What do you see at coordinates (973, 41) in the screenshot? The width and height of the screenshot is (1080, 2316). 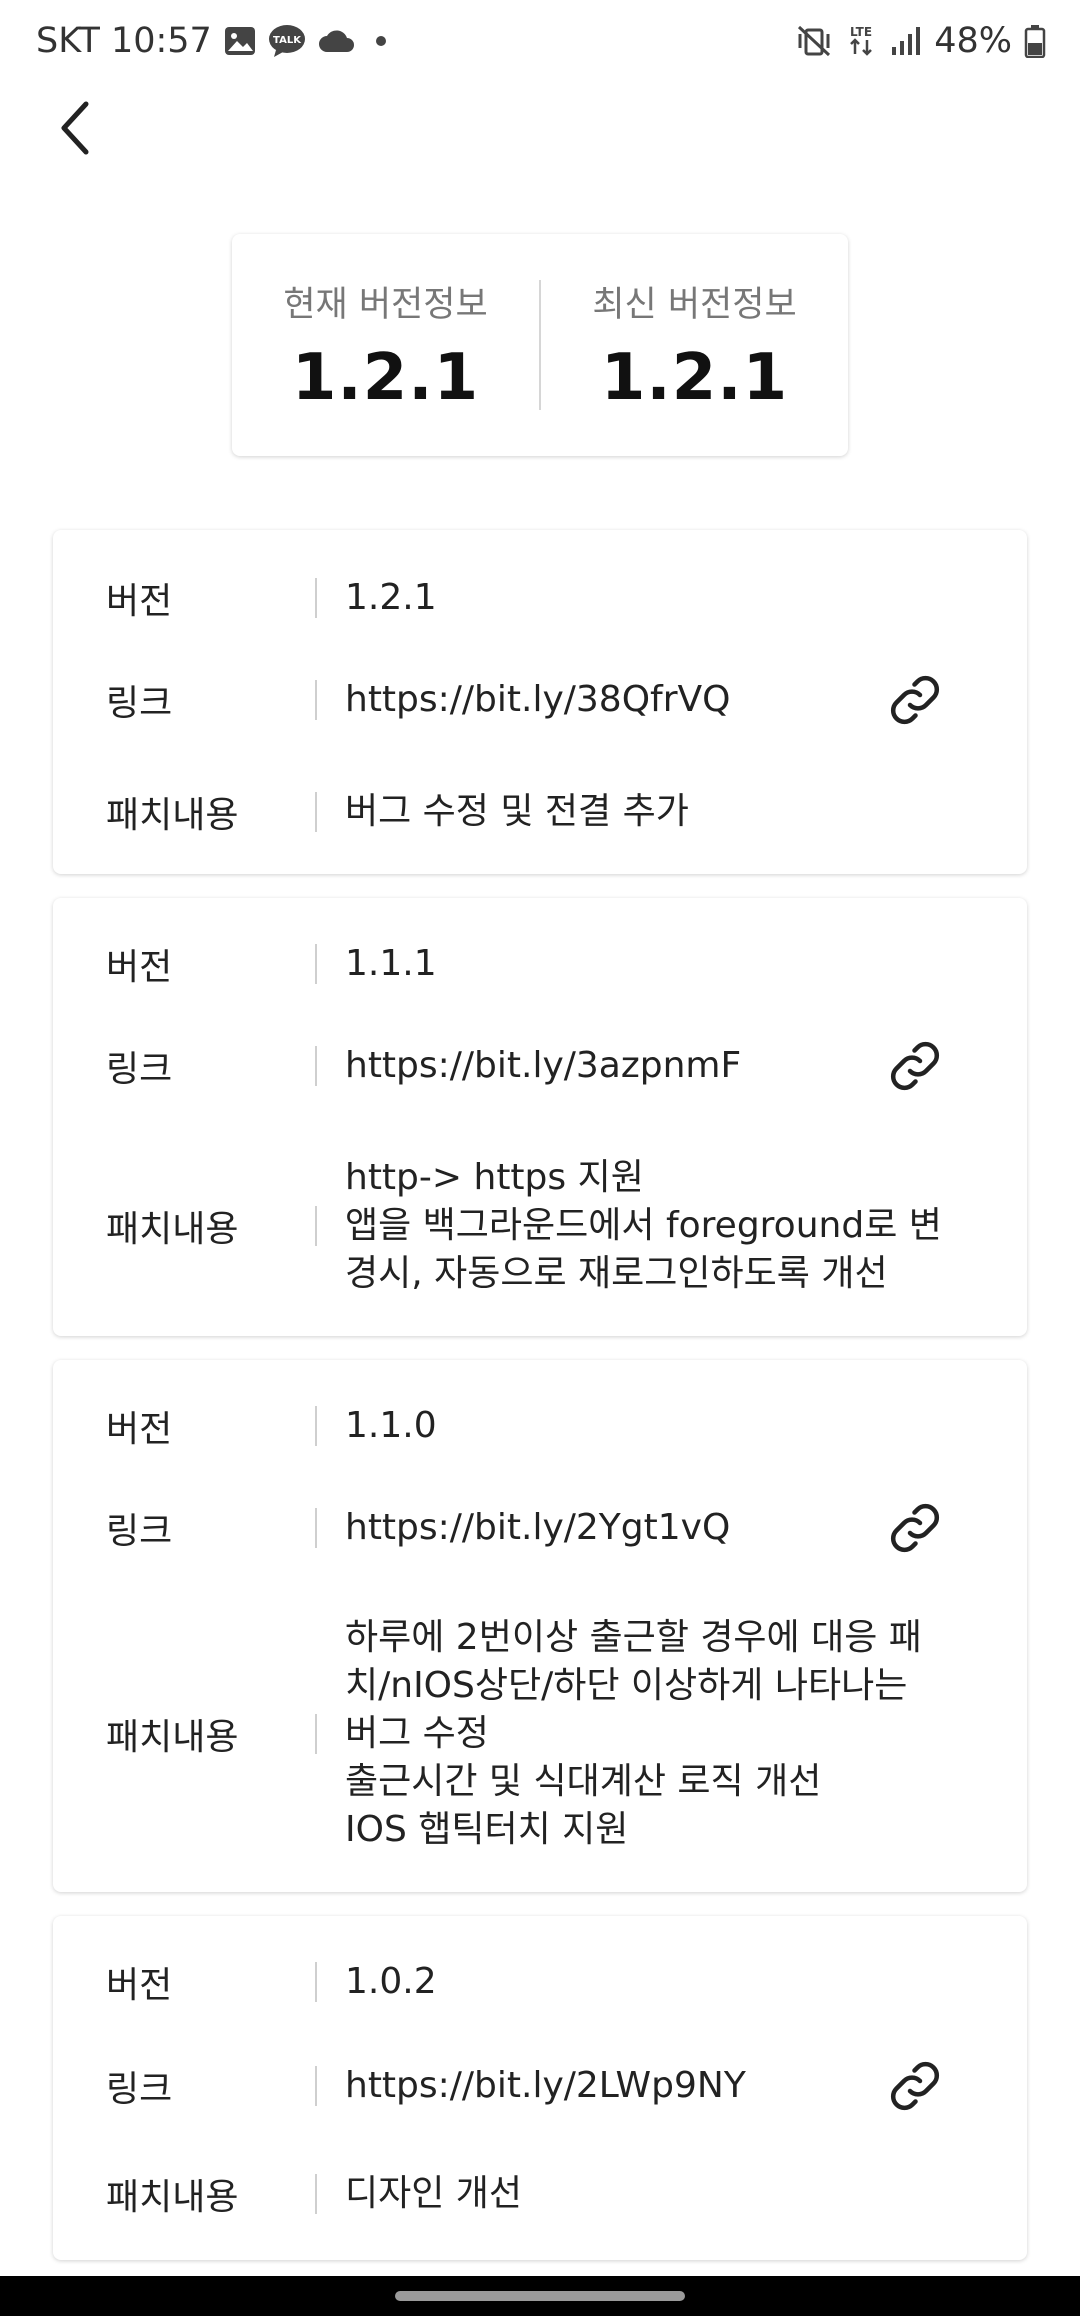 I see `battery-percent: 48%` at bounding box center [973, 41].